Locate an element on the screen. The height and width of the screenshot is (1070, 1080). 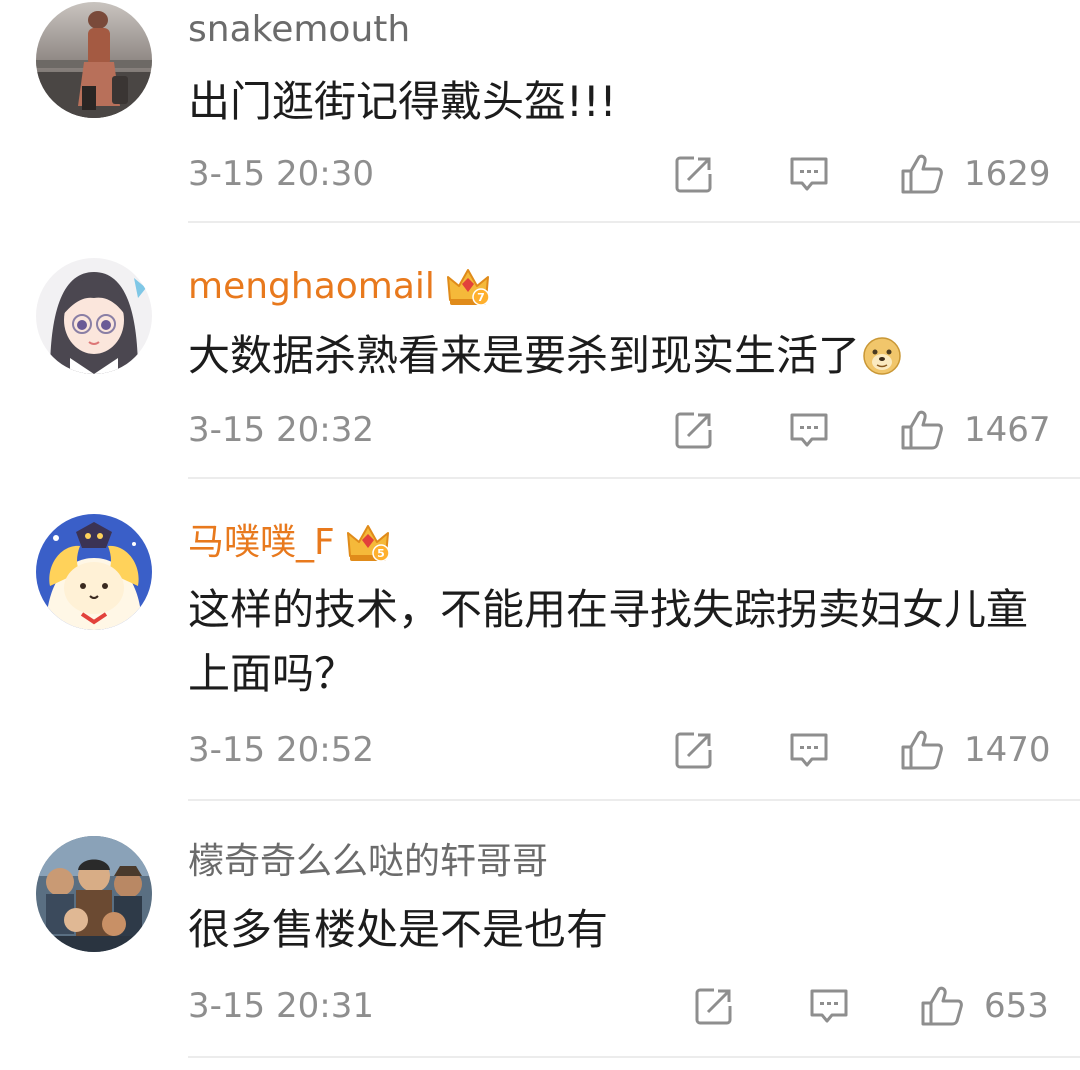
vip-crown-icon: 5 is located at coordinates (368, 543).